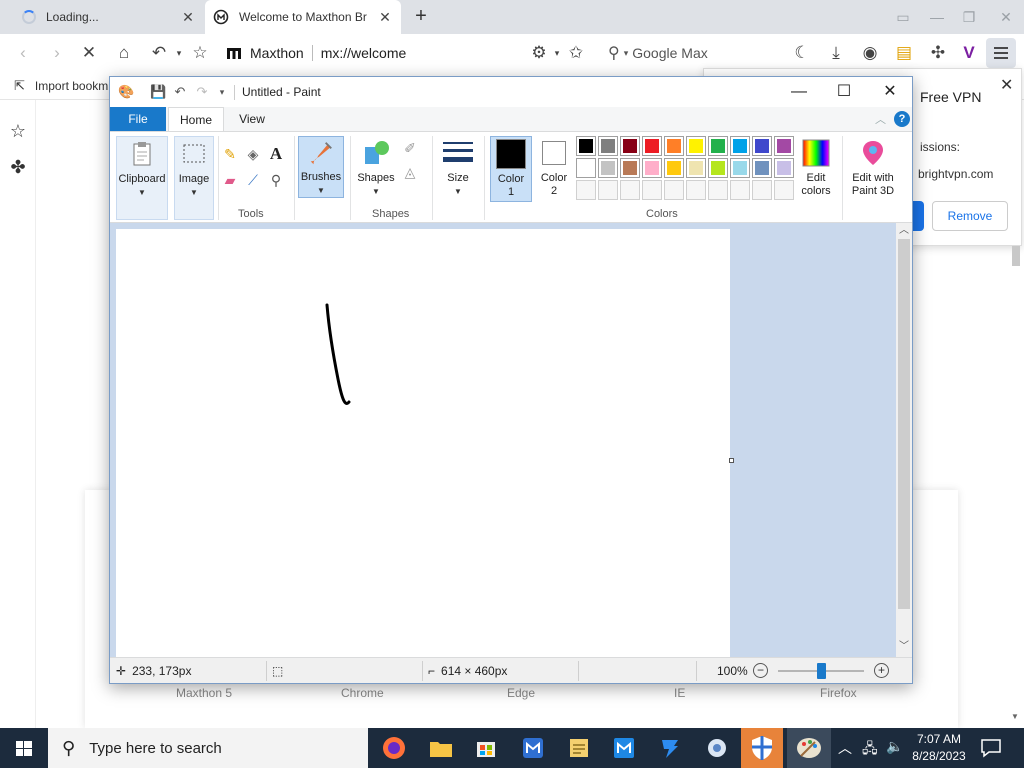 The width and height of the screenshot is (1024, 768). I want to click on file-menu-tab: File, so click(138, 119).